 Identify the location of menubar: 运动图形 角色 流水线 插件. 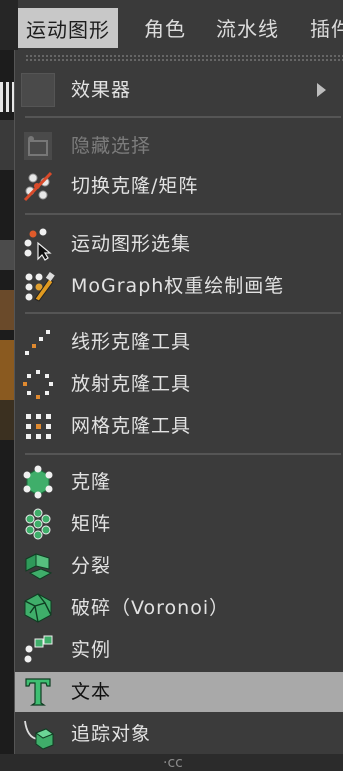
(171, 25).